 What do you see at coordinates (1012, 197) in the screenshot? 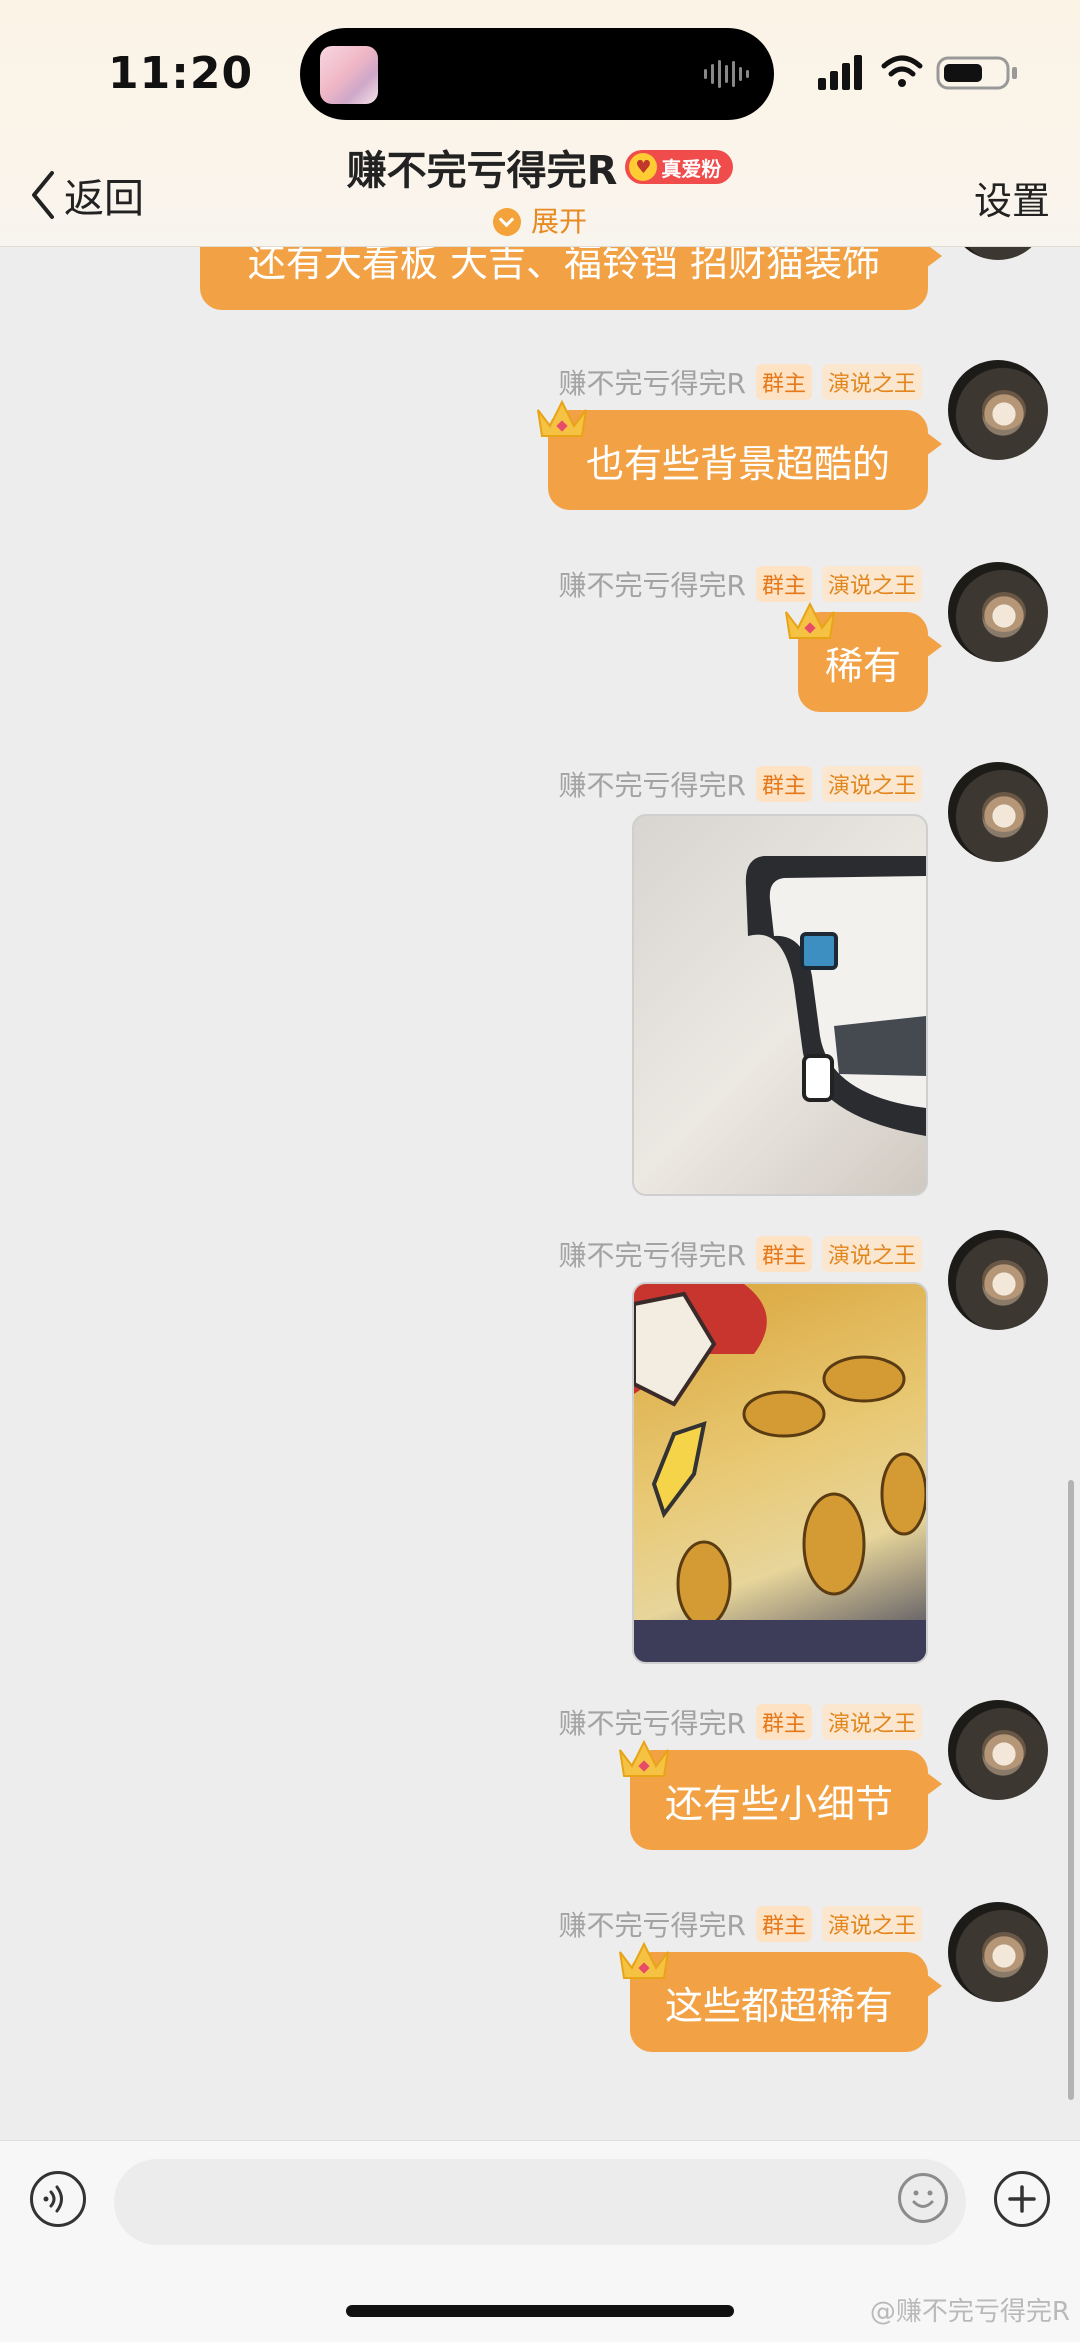
I see `settings-button: 设置` at bounding box center [1012, 197].